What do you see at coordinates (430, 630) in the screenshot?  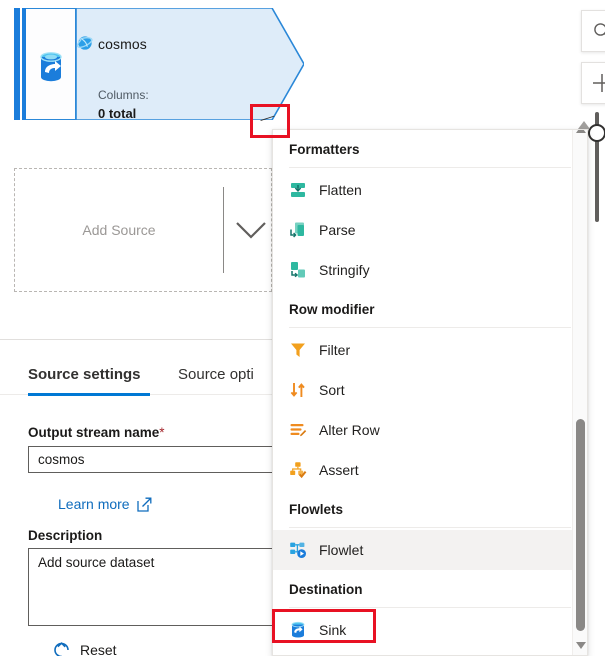 I see `menu-item-sink: Sink` at bounding box center [430, 630].